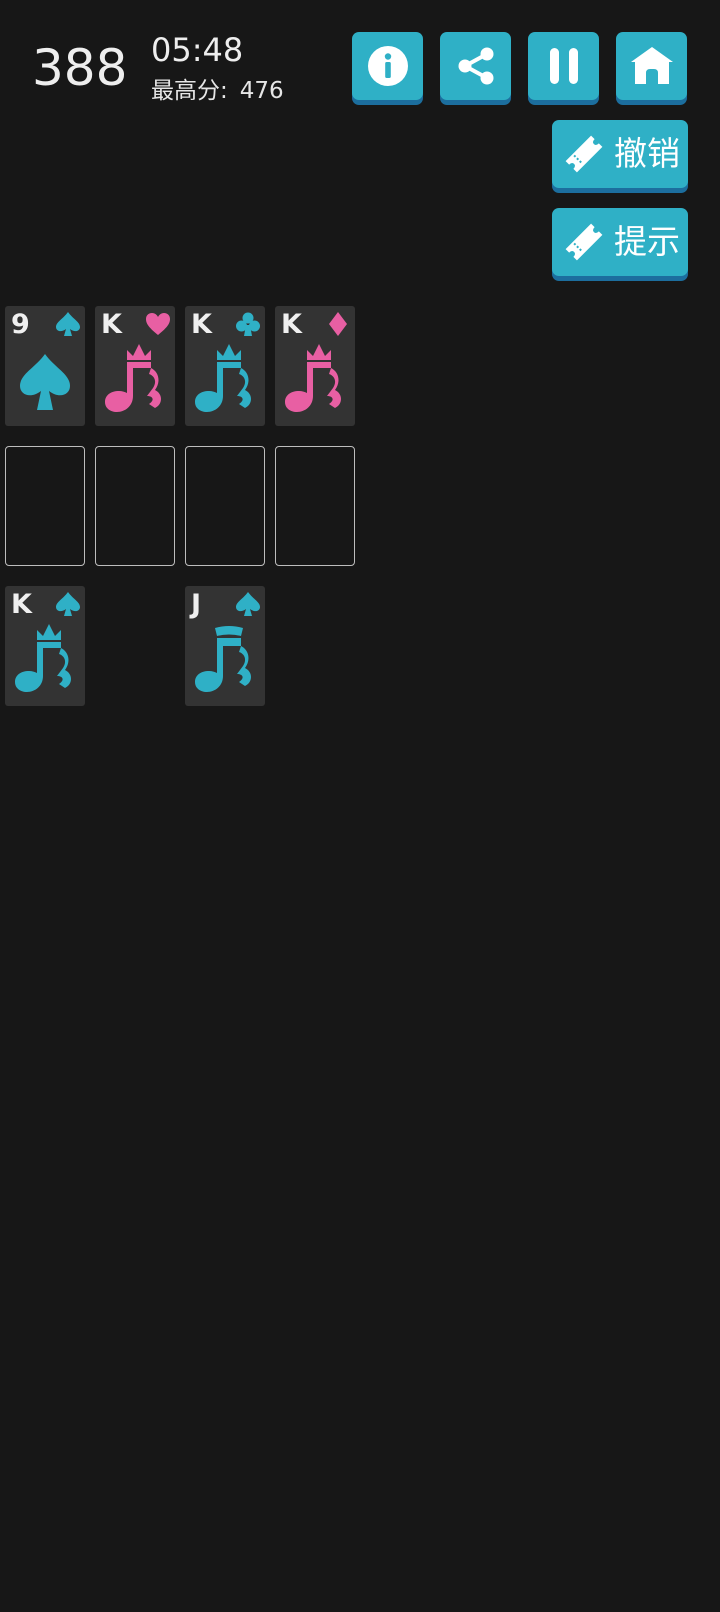  Describe the element at coordinates (647, 153) in the screenshot. I see `undo-label: 撤销` at that location.